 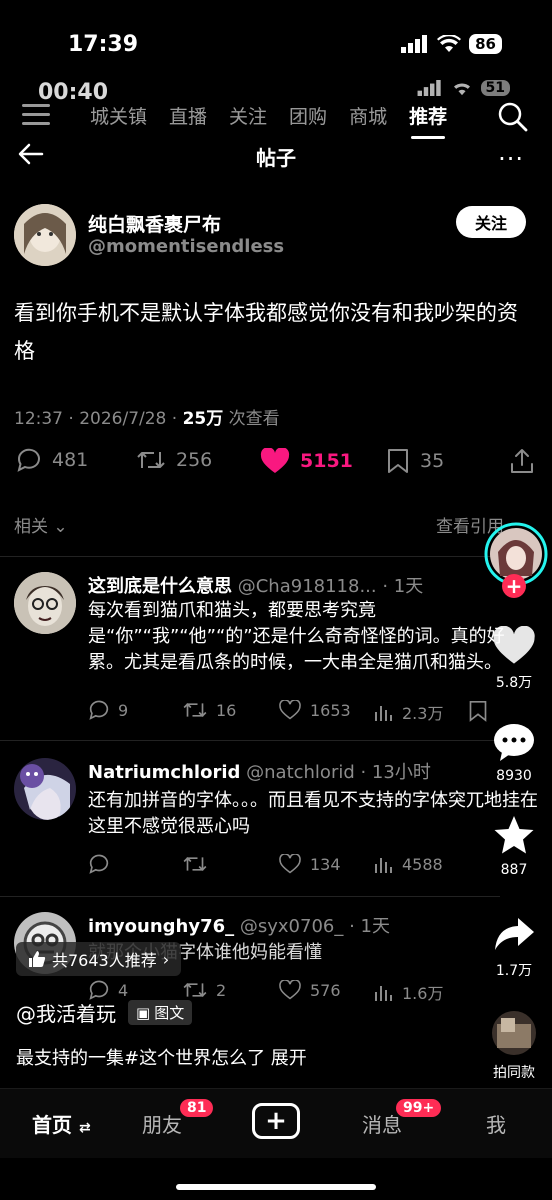 I want to click on related-toggle: 相关 ⌄, so click(x=41, y=524).